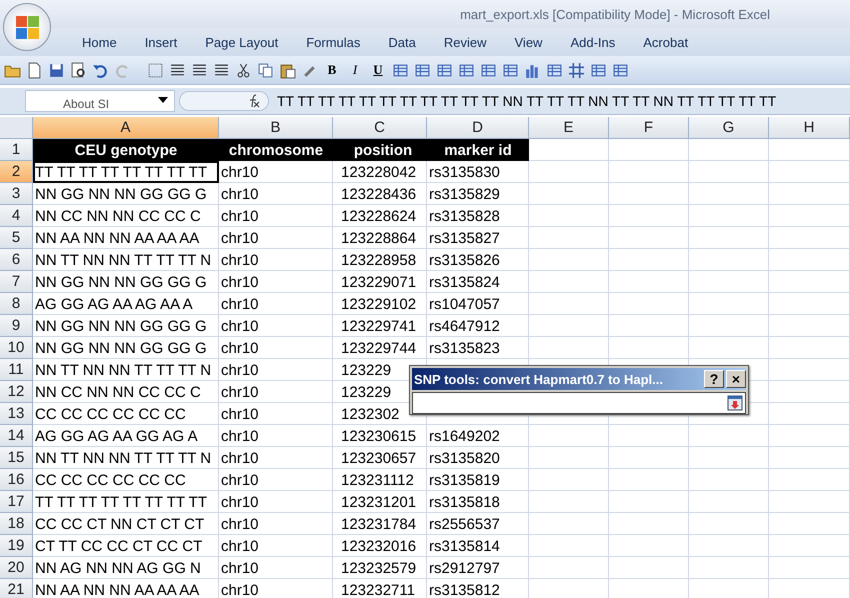  I want to click on page-icon, so click(34, 70).